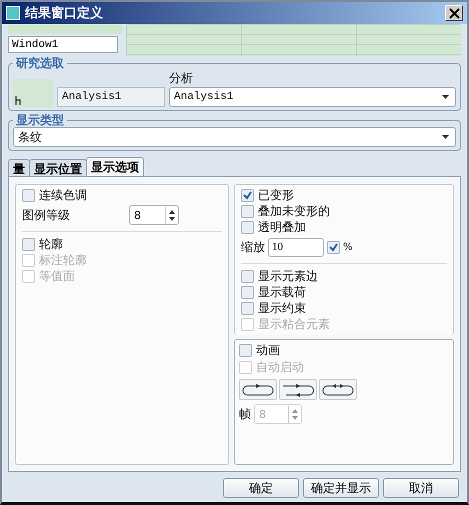 The height and width of the screenshot is (505, 469). I want to click on checkbox-label: 自动启动, so click(280, 367).